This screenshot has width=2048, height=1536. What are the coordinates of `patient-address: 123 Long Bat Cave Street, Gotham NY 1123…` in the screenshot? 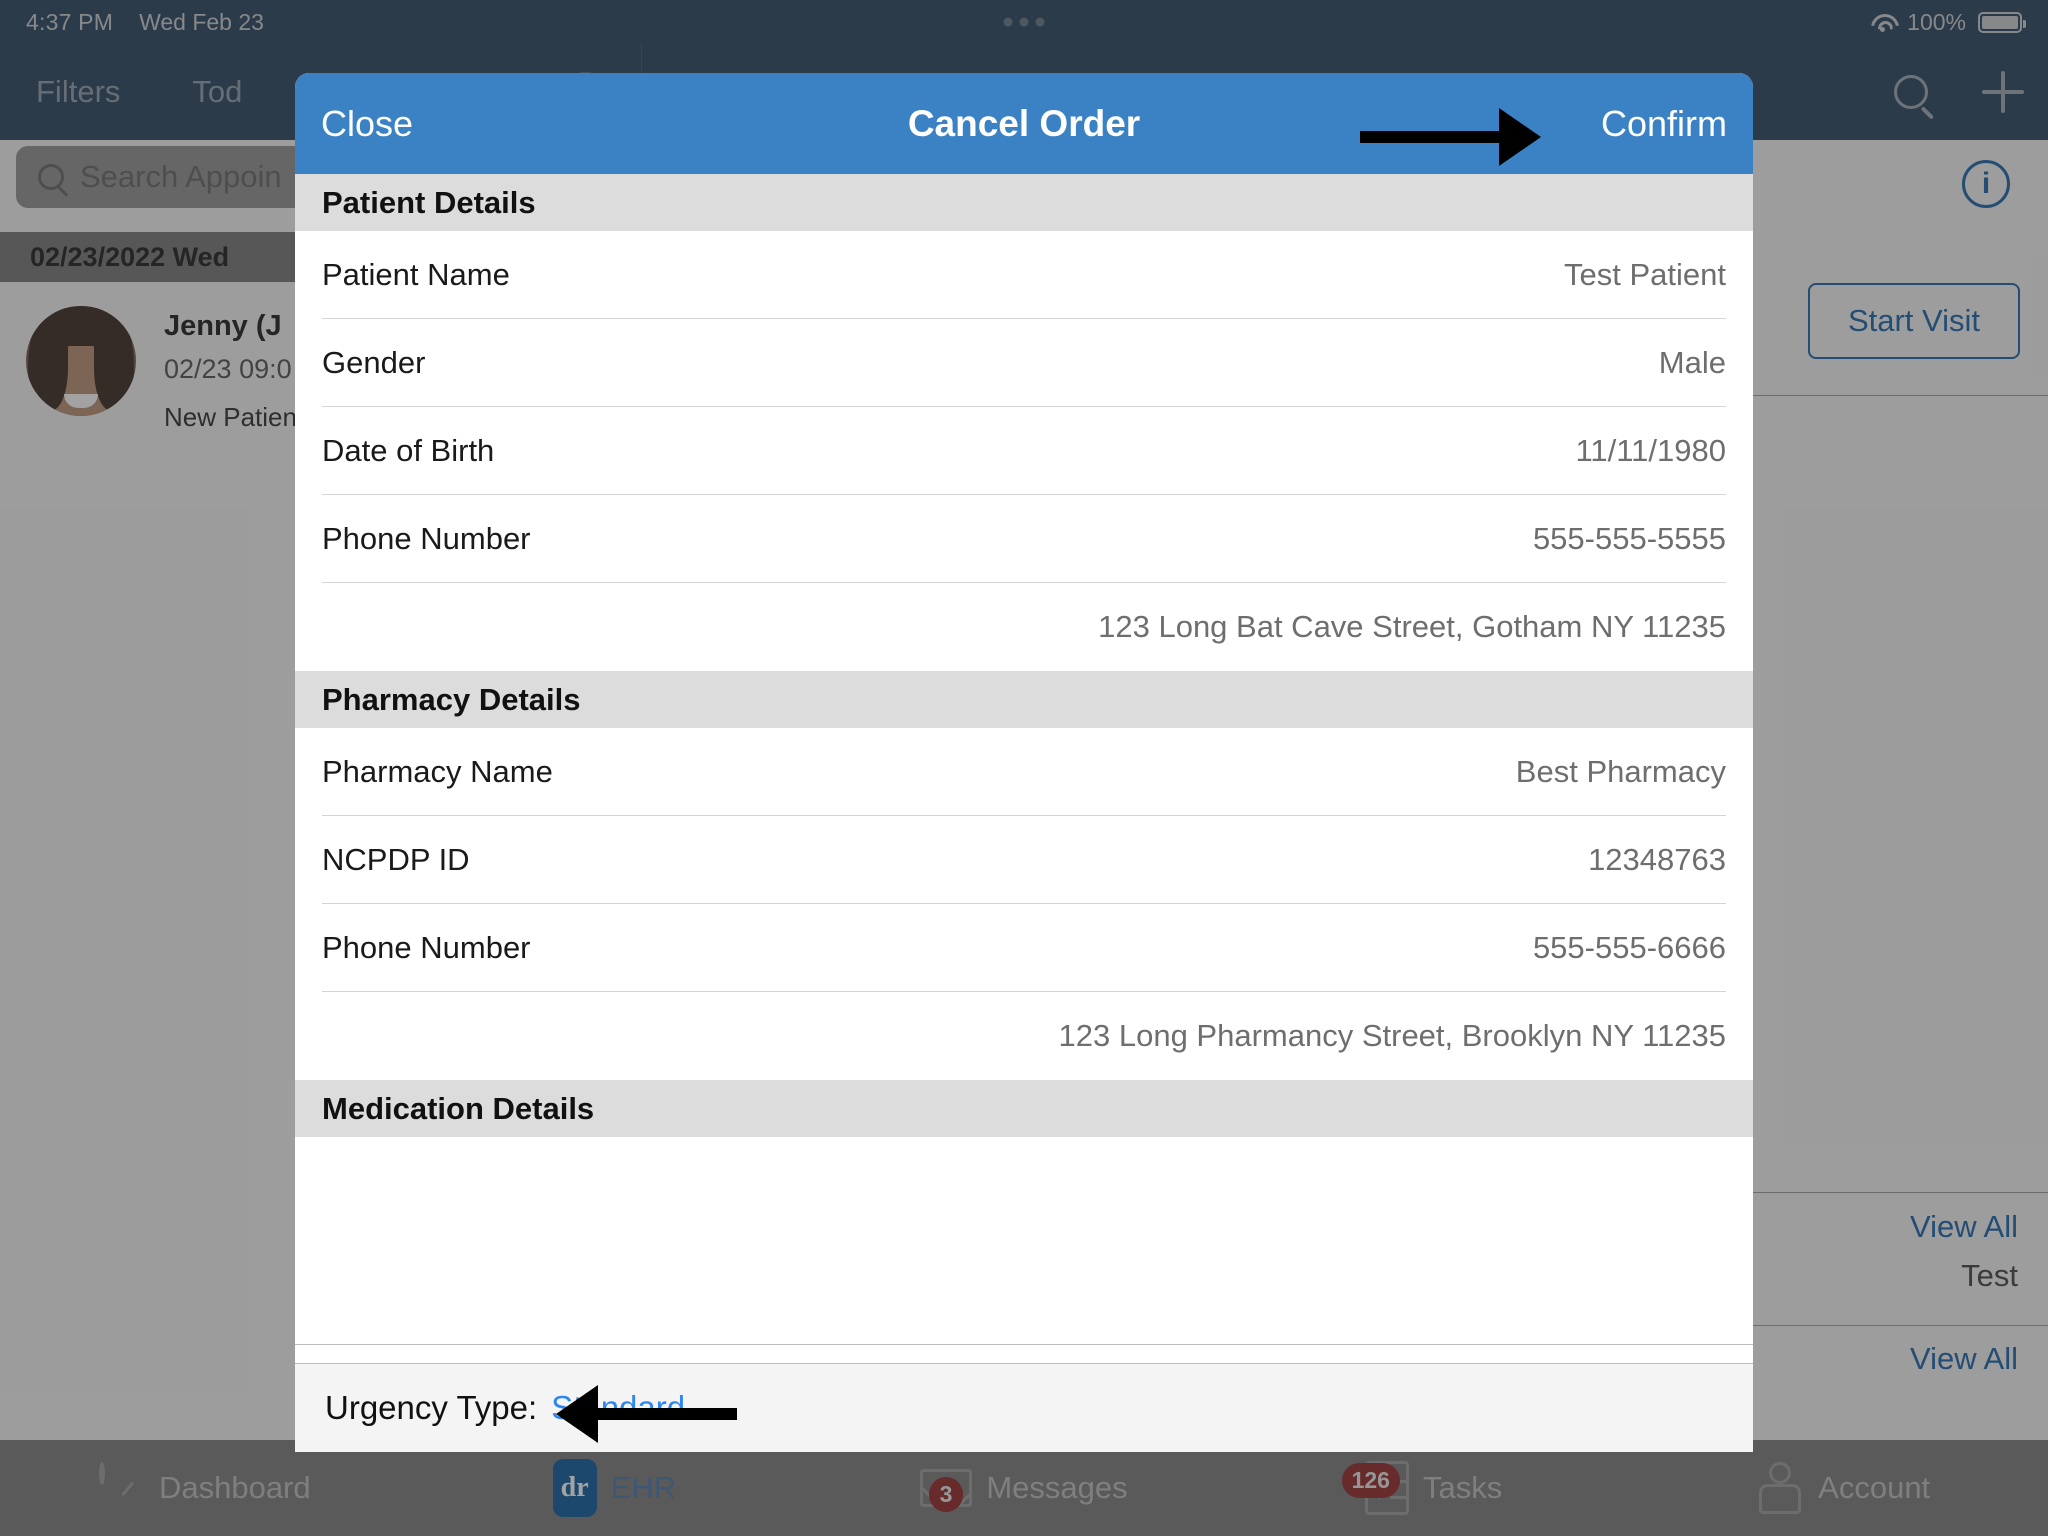 It's located at (1412, 626).